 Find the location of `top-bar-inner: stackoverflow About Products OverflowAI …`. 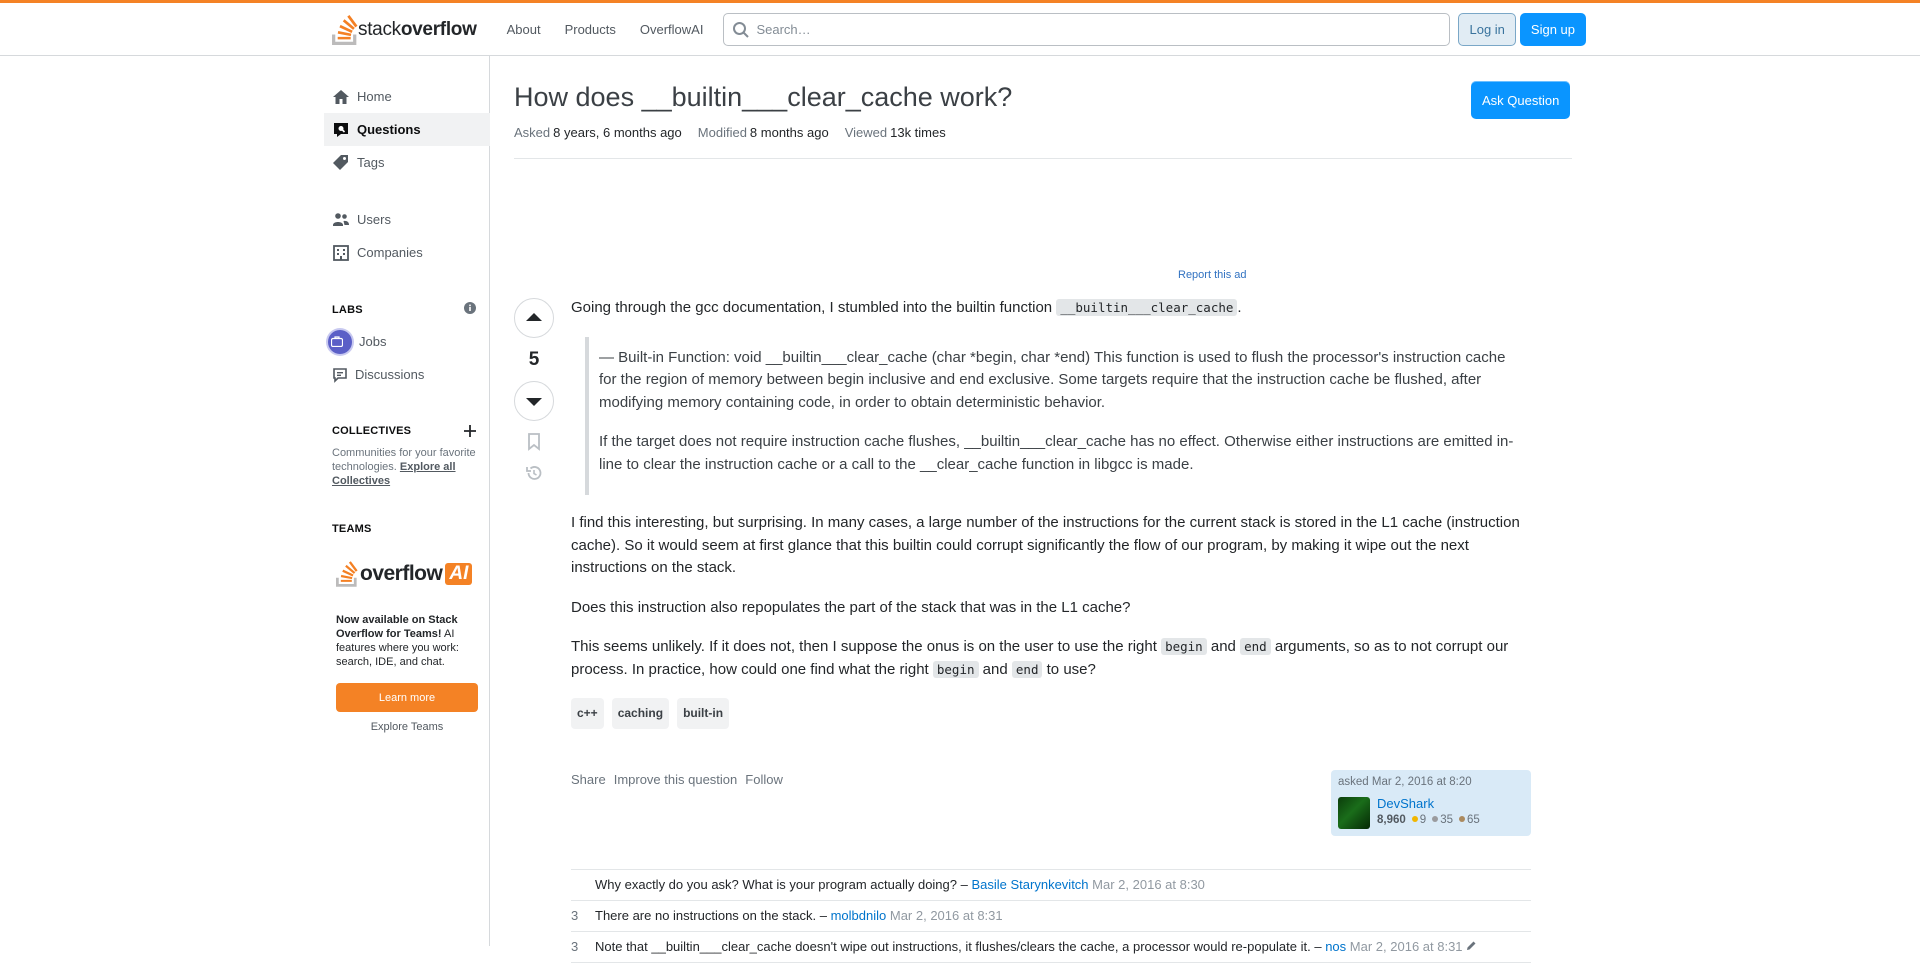

top-bar-inner: stackoverflow About Products OverflowAI … is located at coordinates (955, 29).